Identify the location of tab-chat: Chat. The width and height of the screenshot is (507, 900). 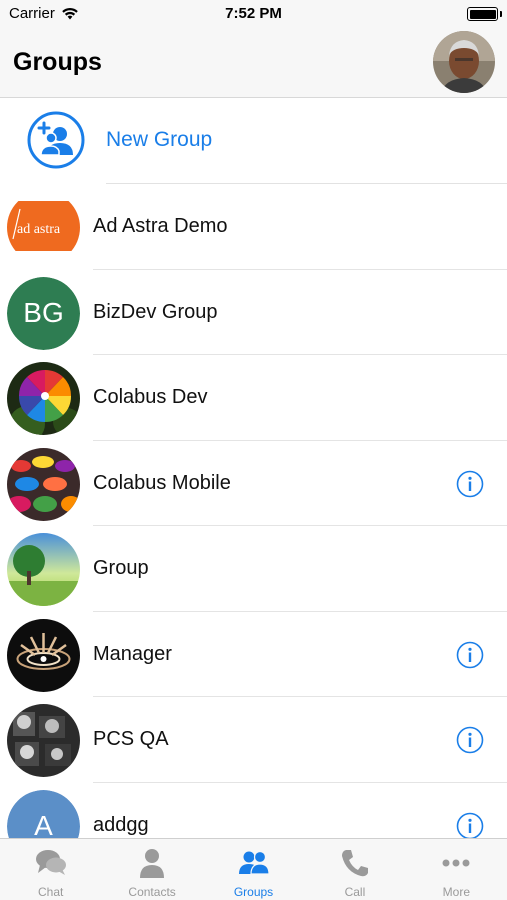
(50, 869).